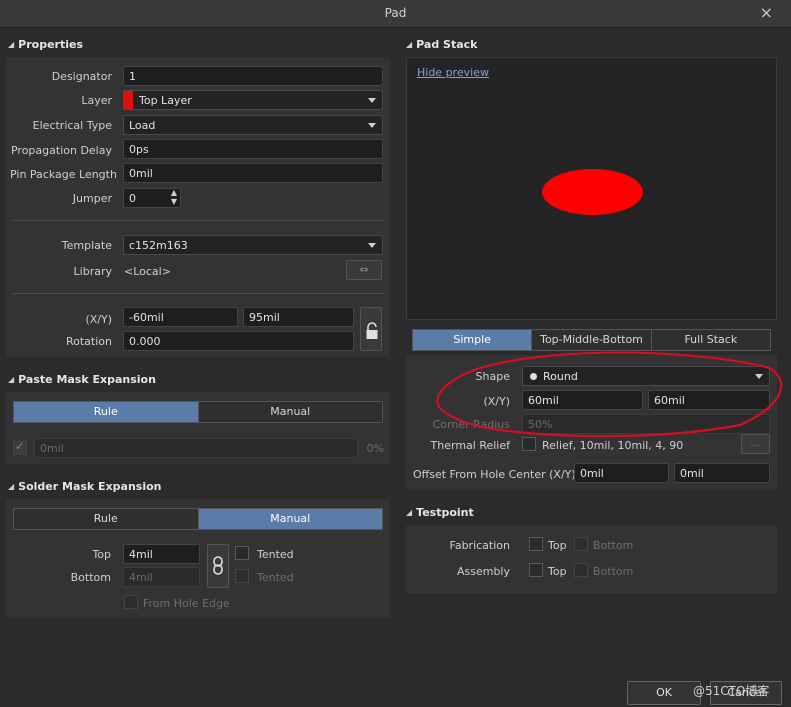  I want to click on fabrication-bottom-label: Bottom, so click(613, 545).